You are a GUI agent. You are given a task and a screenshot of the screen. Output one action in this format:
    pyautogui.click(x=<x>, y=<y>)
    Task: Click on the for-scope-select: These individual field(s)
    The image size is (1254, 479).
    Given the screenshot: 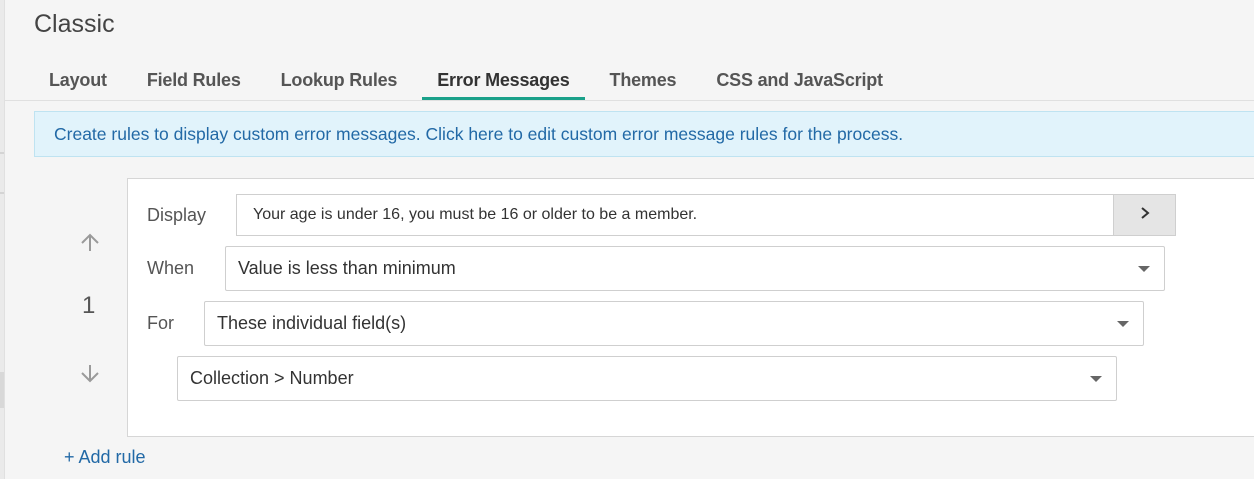 What is the action you would take?
    pyautogui.click(x=674, y=323)
    